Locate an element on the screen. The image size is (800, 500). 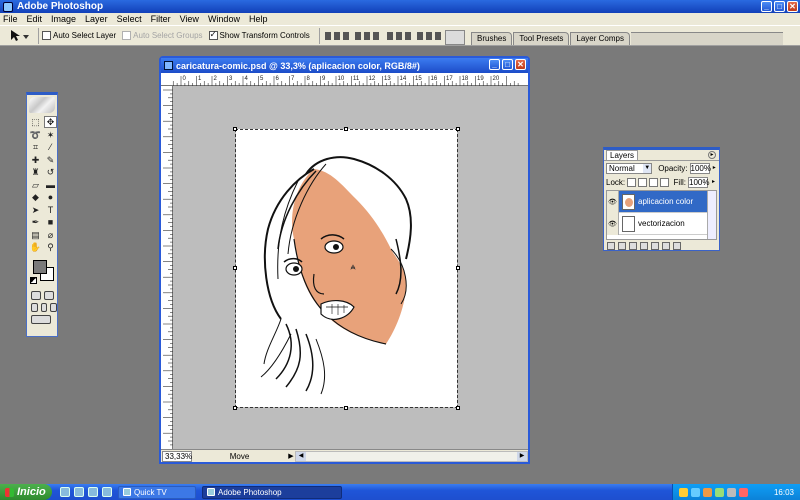
layer-row-vectorizacion: 👁 vectorizacion is located at coordinates (661, 223).